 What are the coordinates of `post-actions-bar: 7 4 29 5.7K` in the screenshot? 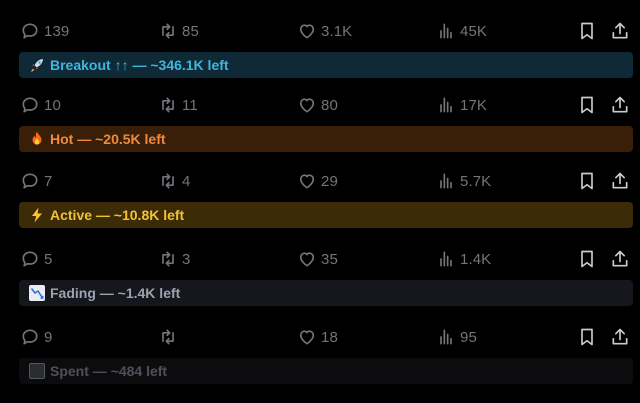 It's located at (326, 181).